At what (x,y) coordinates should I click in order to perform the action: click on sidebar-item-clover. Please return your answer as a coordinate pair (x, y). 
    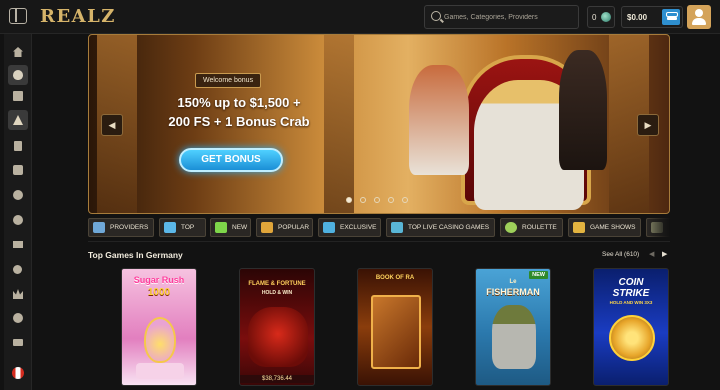
    Looking at the image, I should click on (18, 195).